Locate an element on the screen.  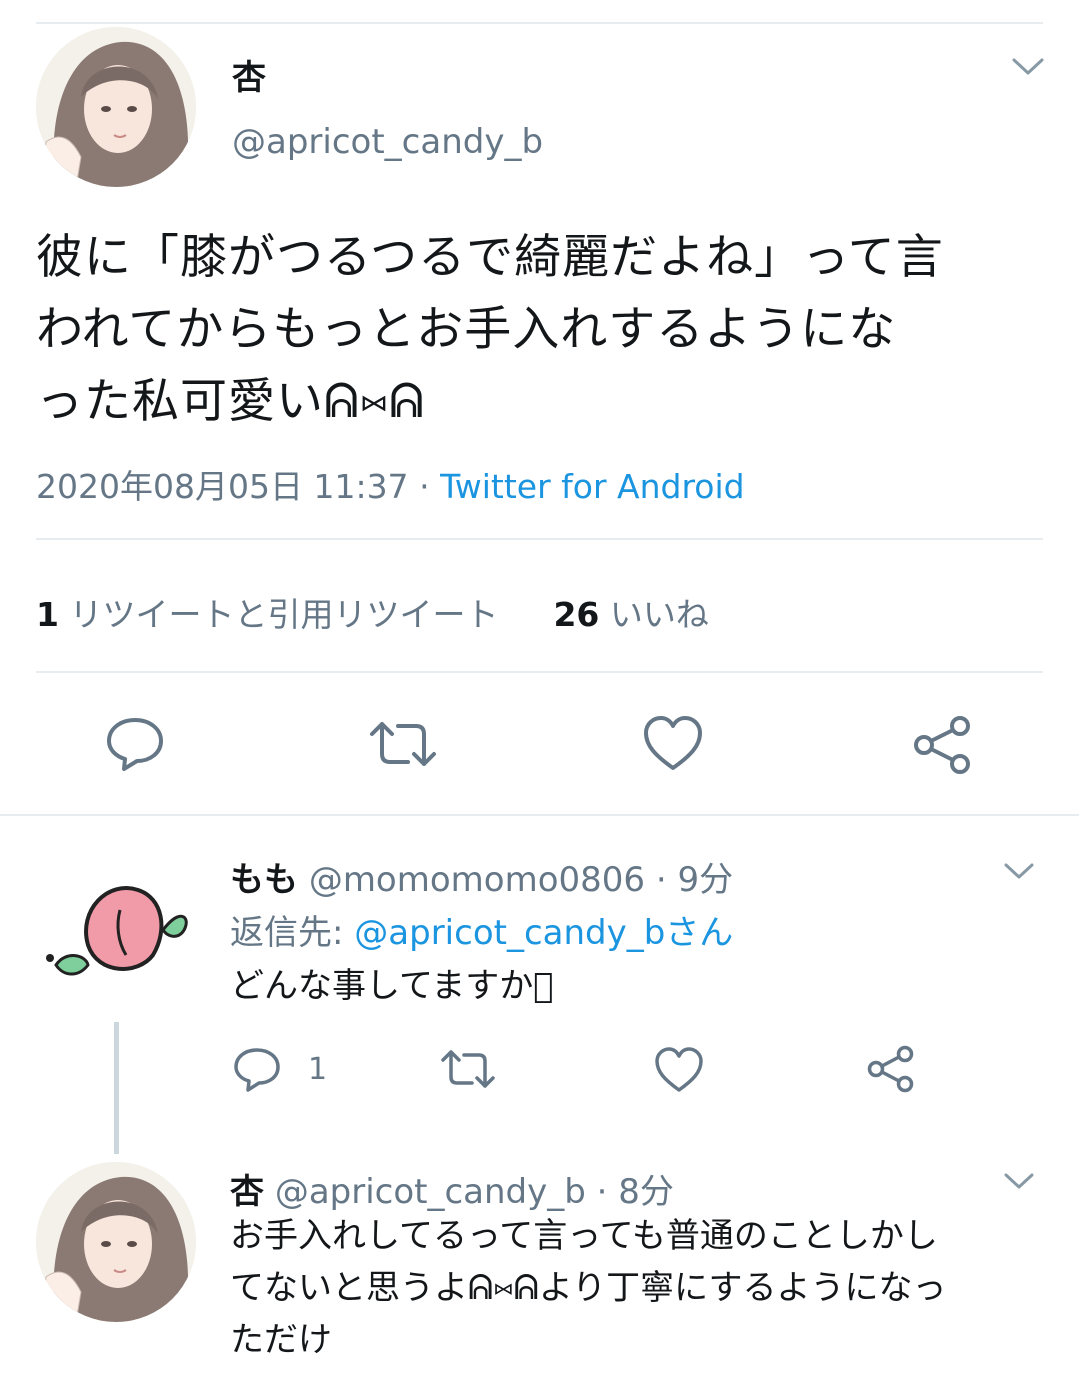
retweet-label: リツイートと引用リツイート is located at coordinates (284, 614).